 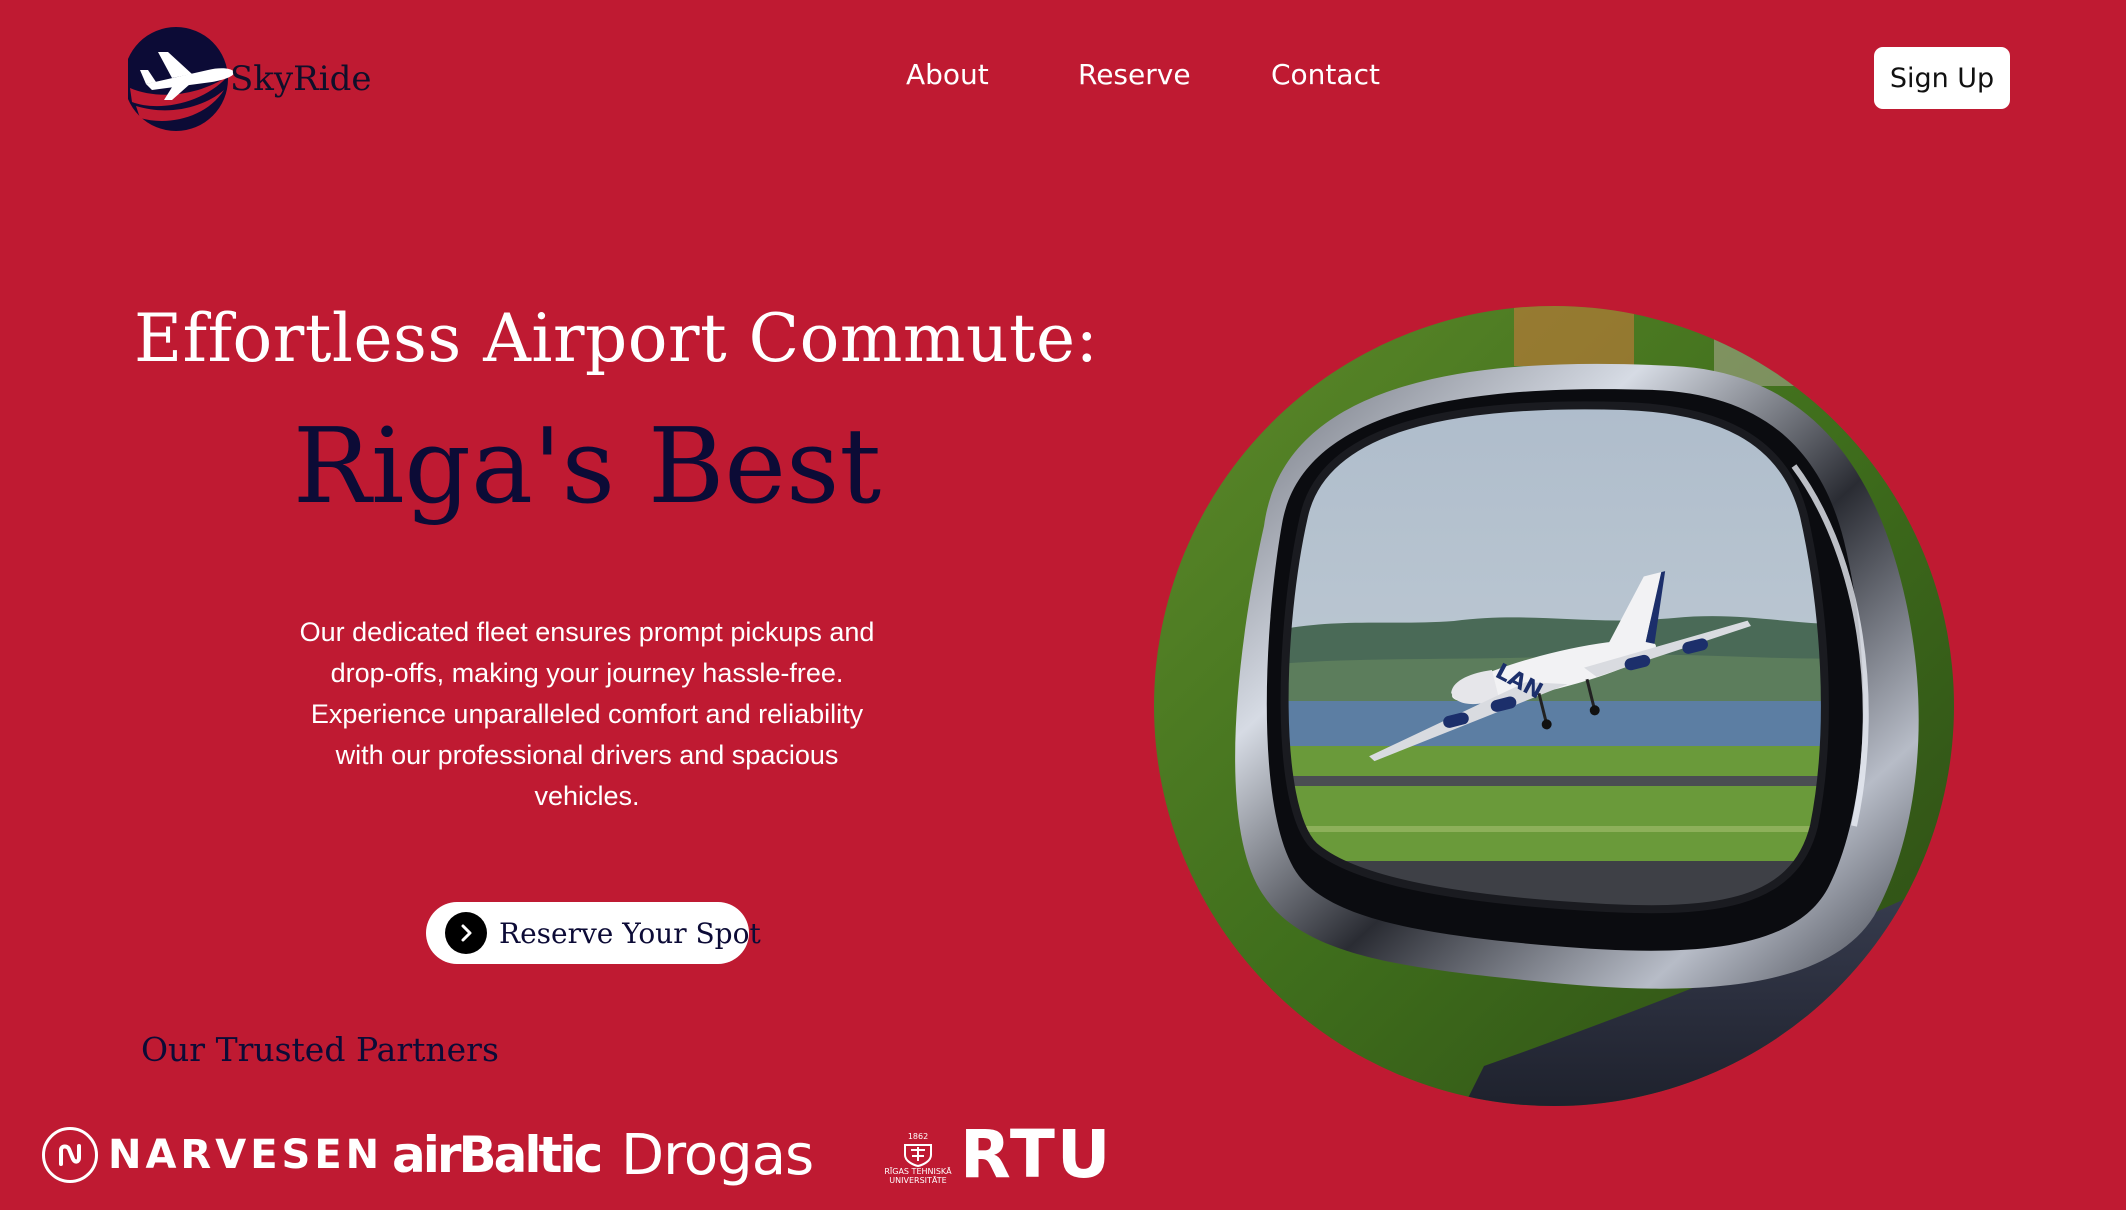 What do you see at coordinates (616, 338) in the screenshot?
I see `hero-title: Effortless Airport Commute:` at bounding box center [616, 338].